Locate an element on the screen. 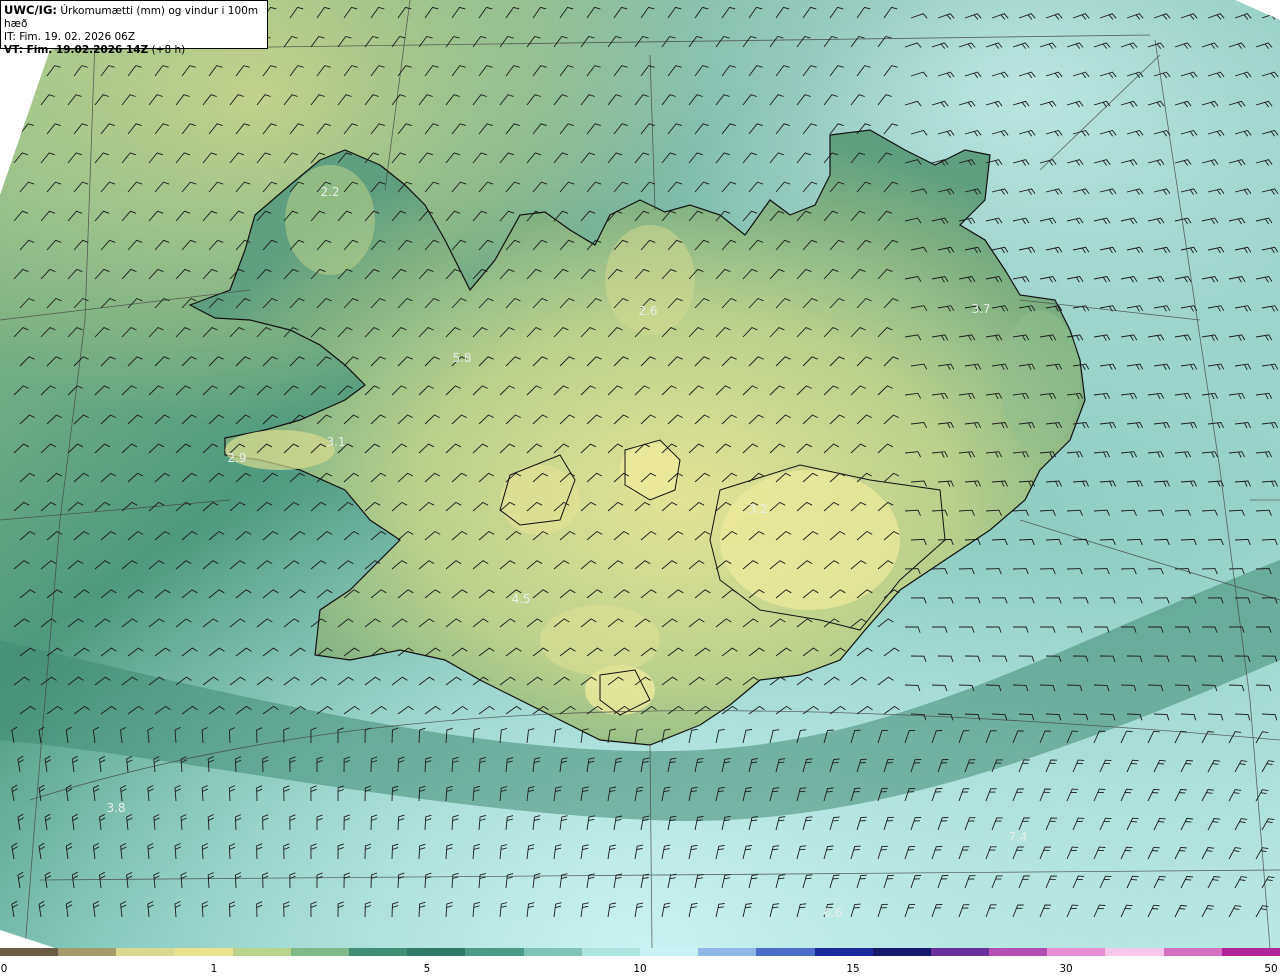  lead-time: (+8 h) is located at coordinates (168, 50).